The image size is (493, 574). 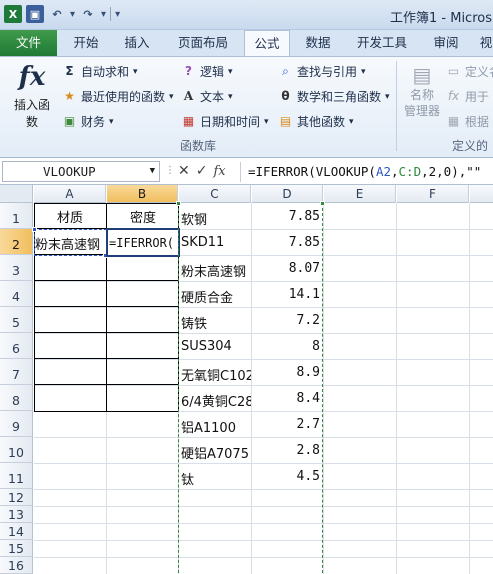 What do you see at coordinates (286, 372) in the screenshot?
I see `cell-d7: 8.9` at bounding box center [286, 372].